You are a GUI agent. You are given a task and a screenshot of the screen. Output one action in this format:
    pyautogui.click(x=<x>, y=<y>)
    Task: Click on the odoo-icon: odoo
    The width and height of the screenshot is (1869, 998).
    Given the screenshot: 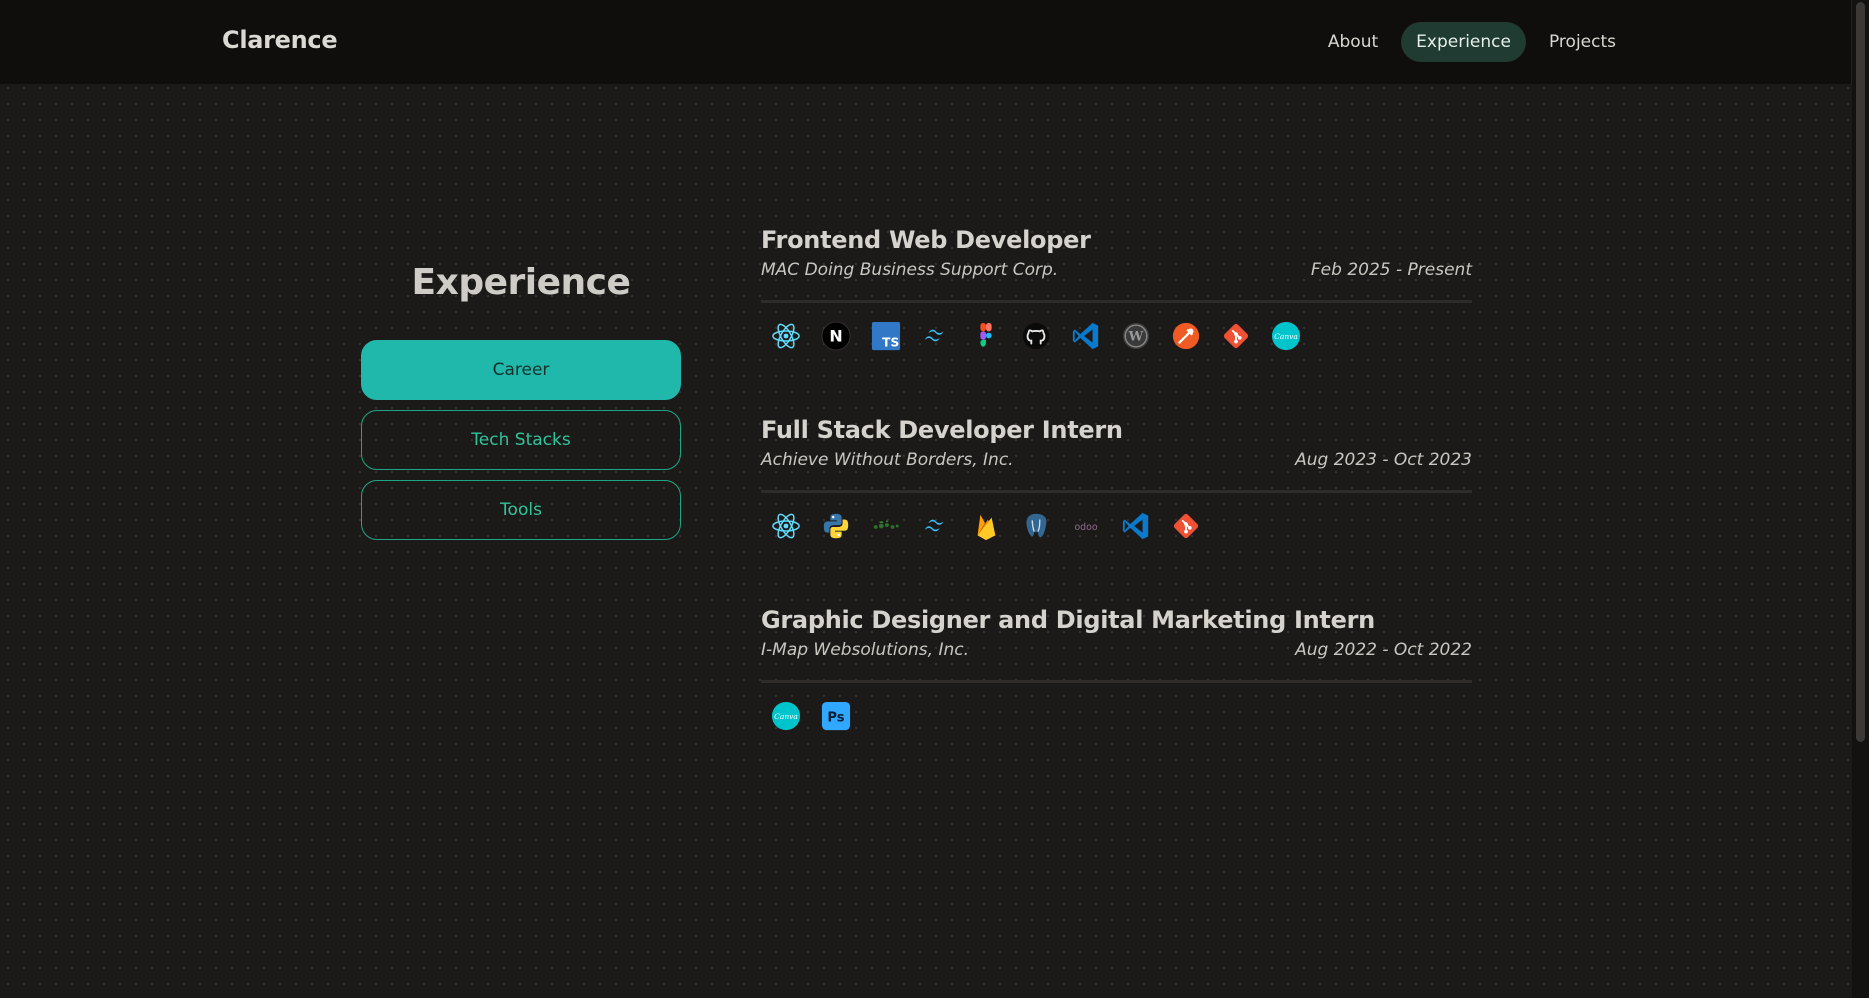 What is the action you would take?
    pyautogui.click(x=1086, y=526)
    